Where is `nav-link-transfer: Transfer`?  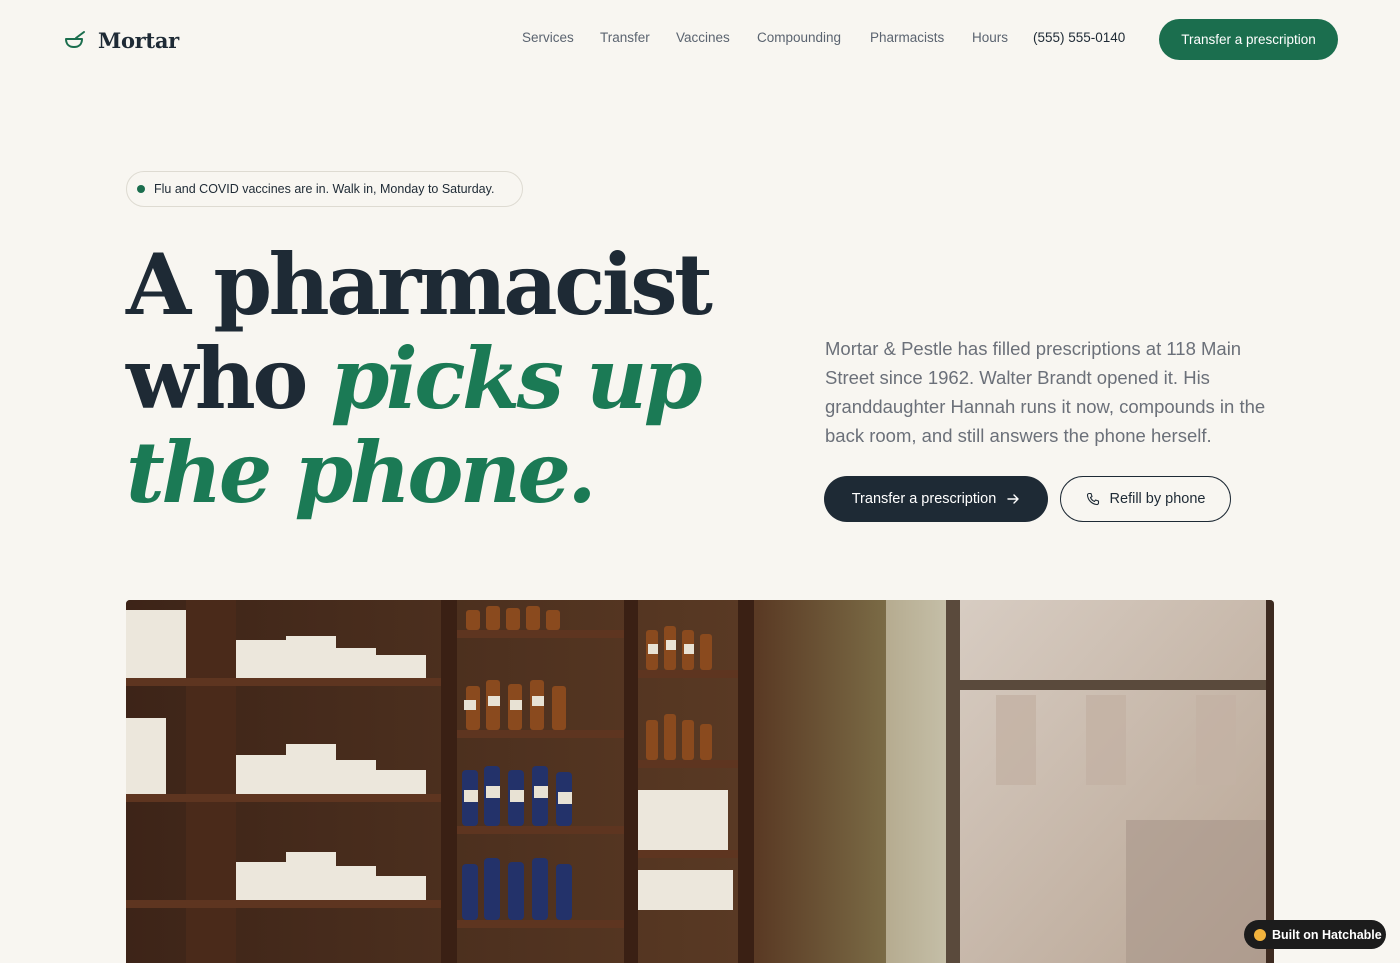
nav-link-transfer: Transfer is located at coordinates (625, 37).